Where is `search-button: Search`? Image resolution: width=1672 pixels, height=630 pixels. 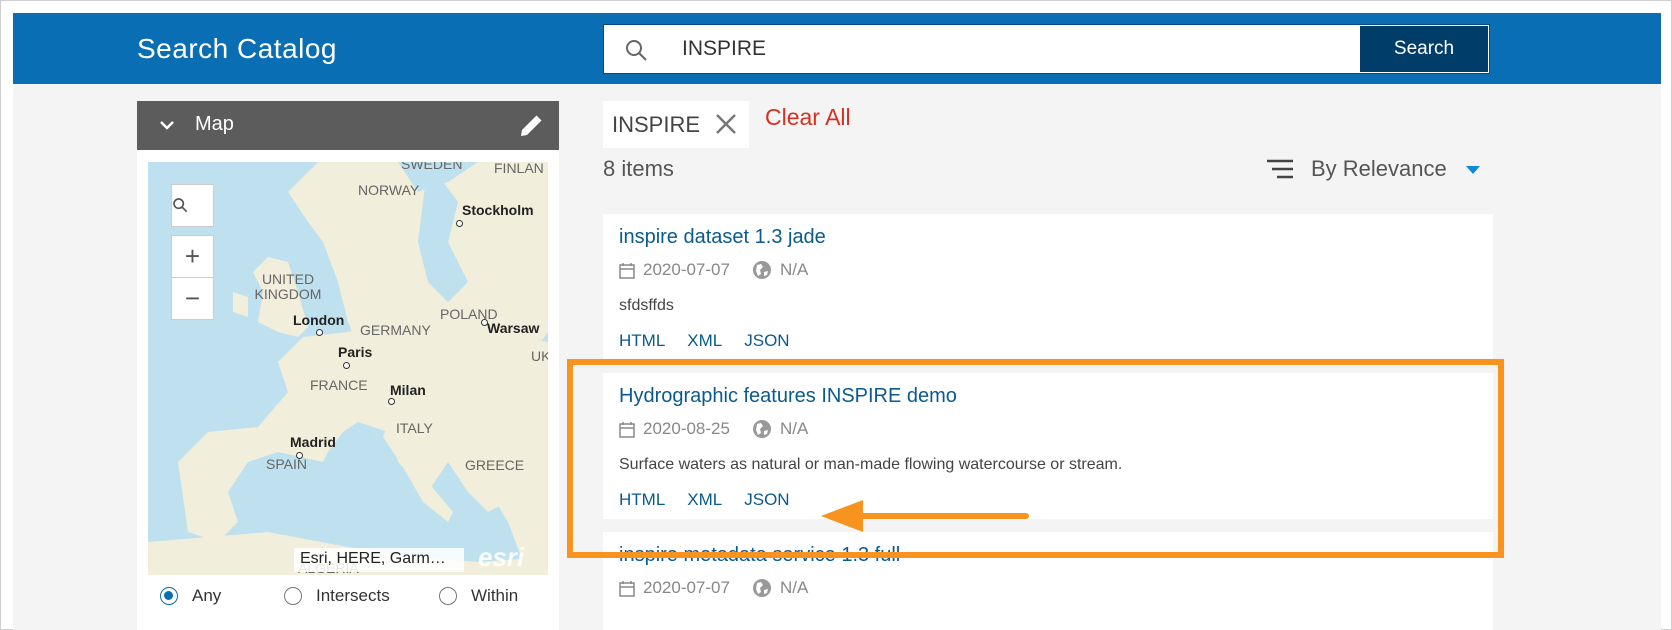
search-button: Search is located at coordinates (1424, 49).